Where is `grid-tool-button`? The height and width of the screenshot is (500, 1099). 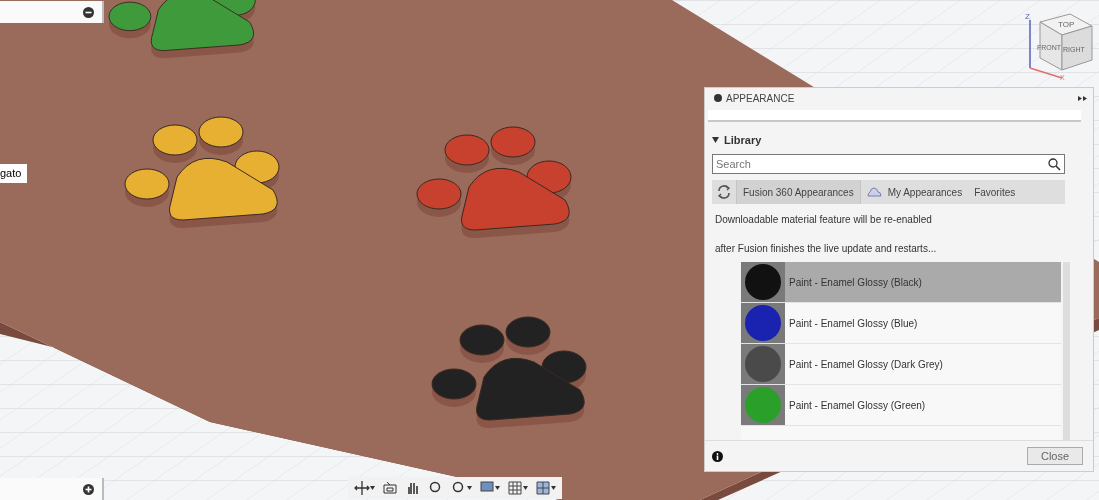
grid-tool-button is located at coordinates (517, 488).